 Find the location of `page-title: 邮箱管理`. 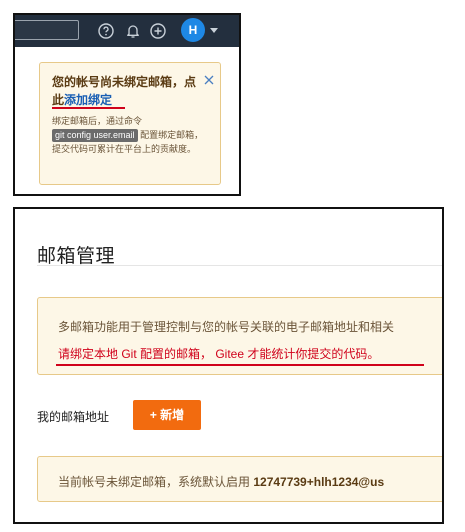

page-title: 邮箱管理 is located at coordinates (76, 256).